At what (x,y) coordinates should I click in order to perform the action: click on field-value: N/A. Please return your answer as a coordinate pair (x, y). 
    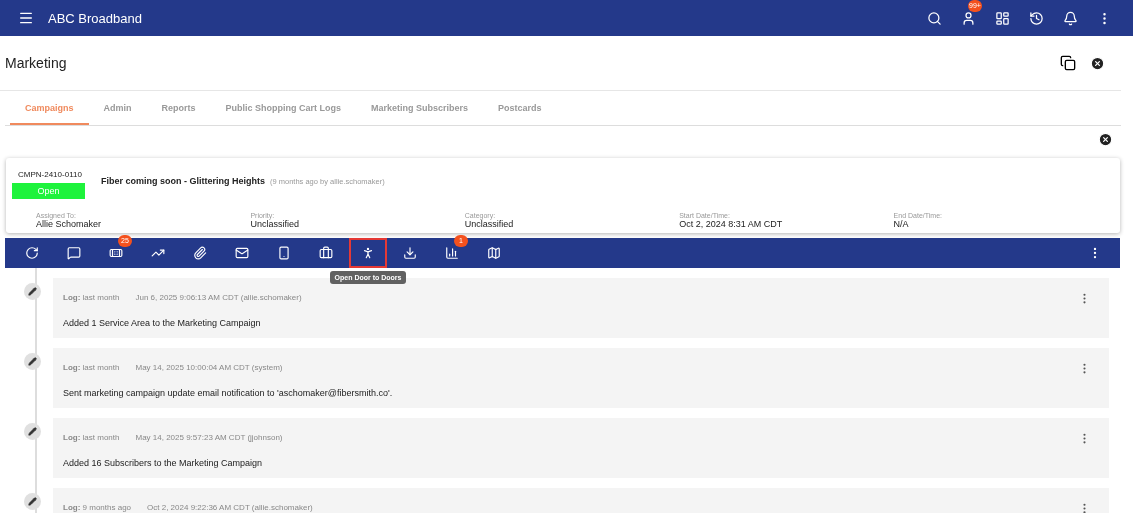
    Looking at the image, I should click on (901, 224).